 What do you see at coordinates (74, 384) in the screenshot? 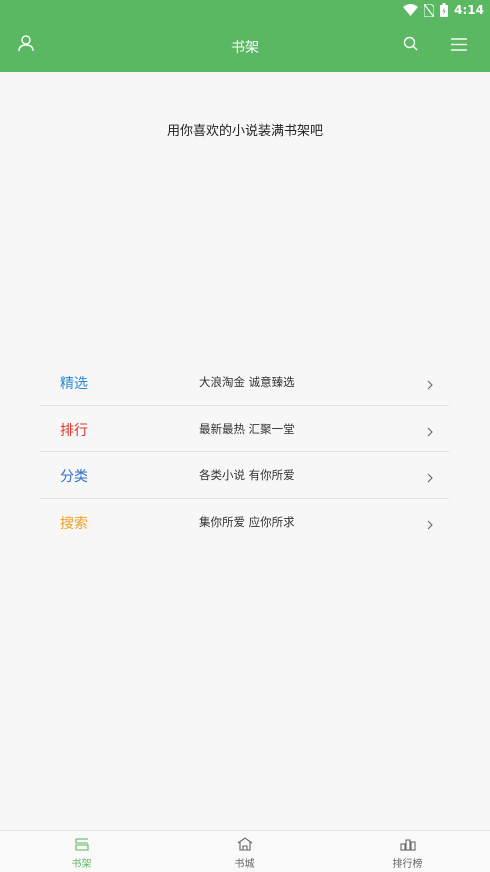
I see `entry-title: 精选` at bounding box center [74, 384].